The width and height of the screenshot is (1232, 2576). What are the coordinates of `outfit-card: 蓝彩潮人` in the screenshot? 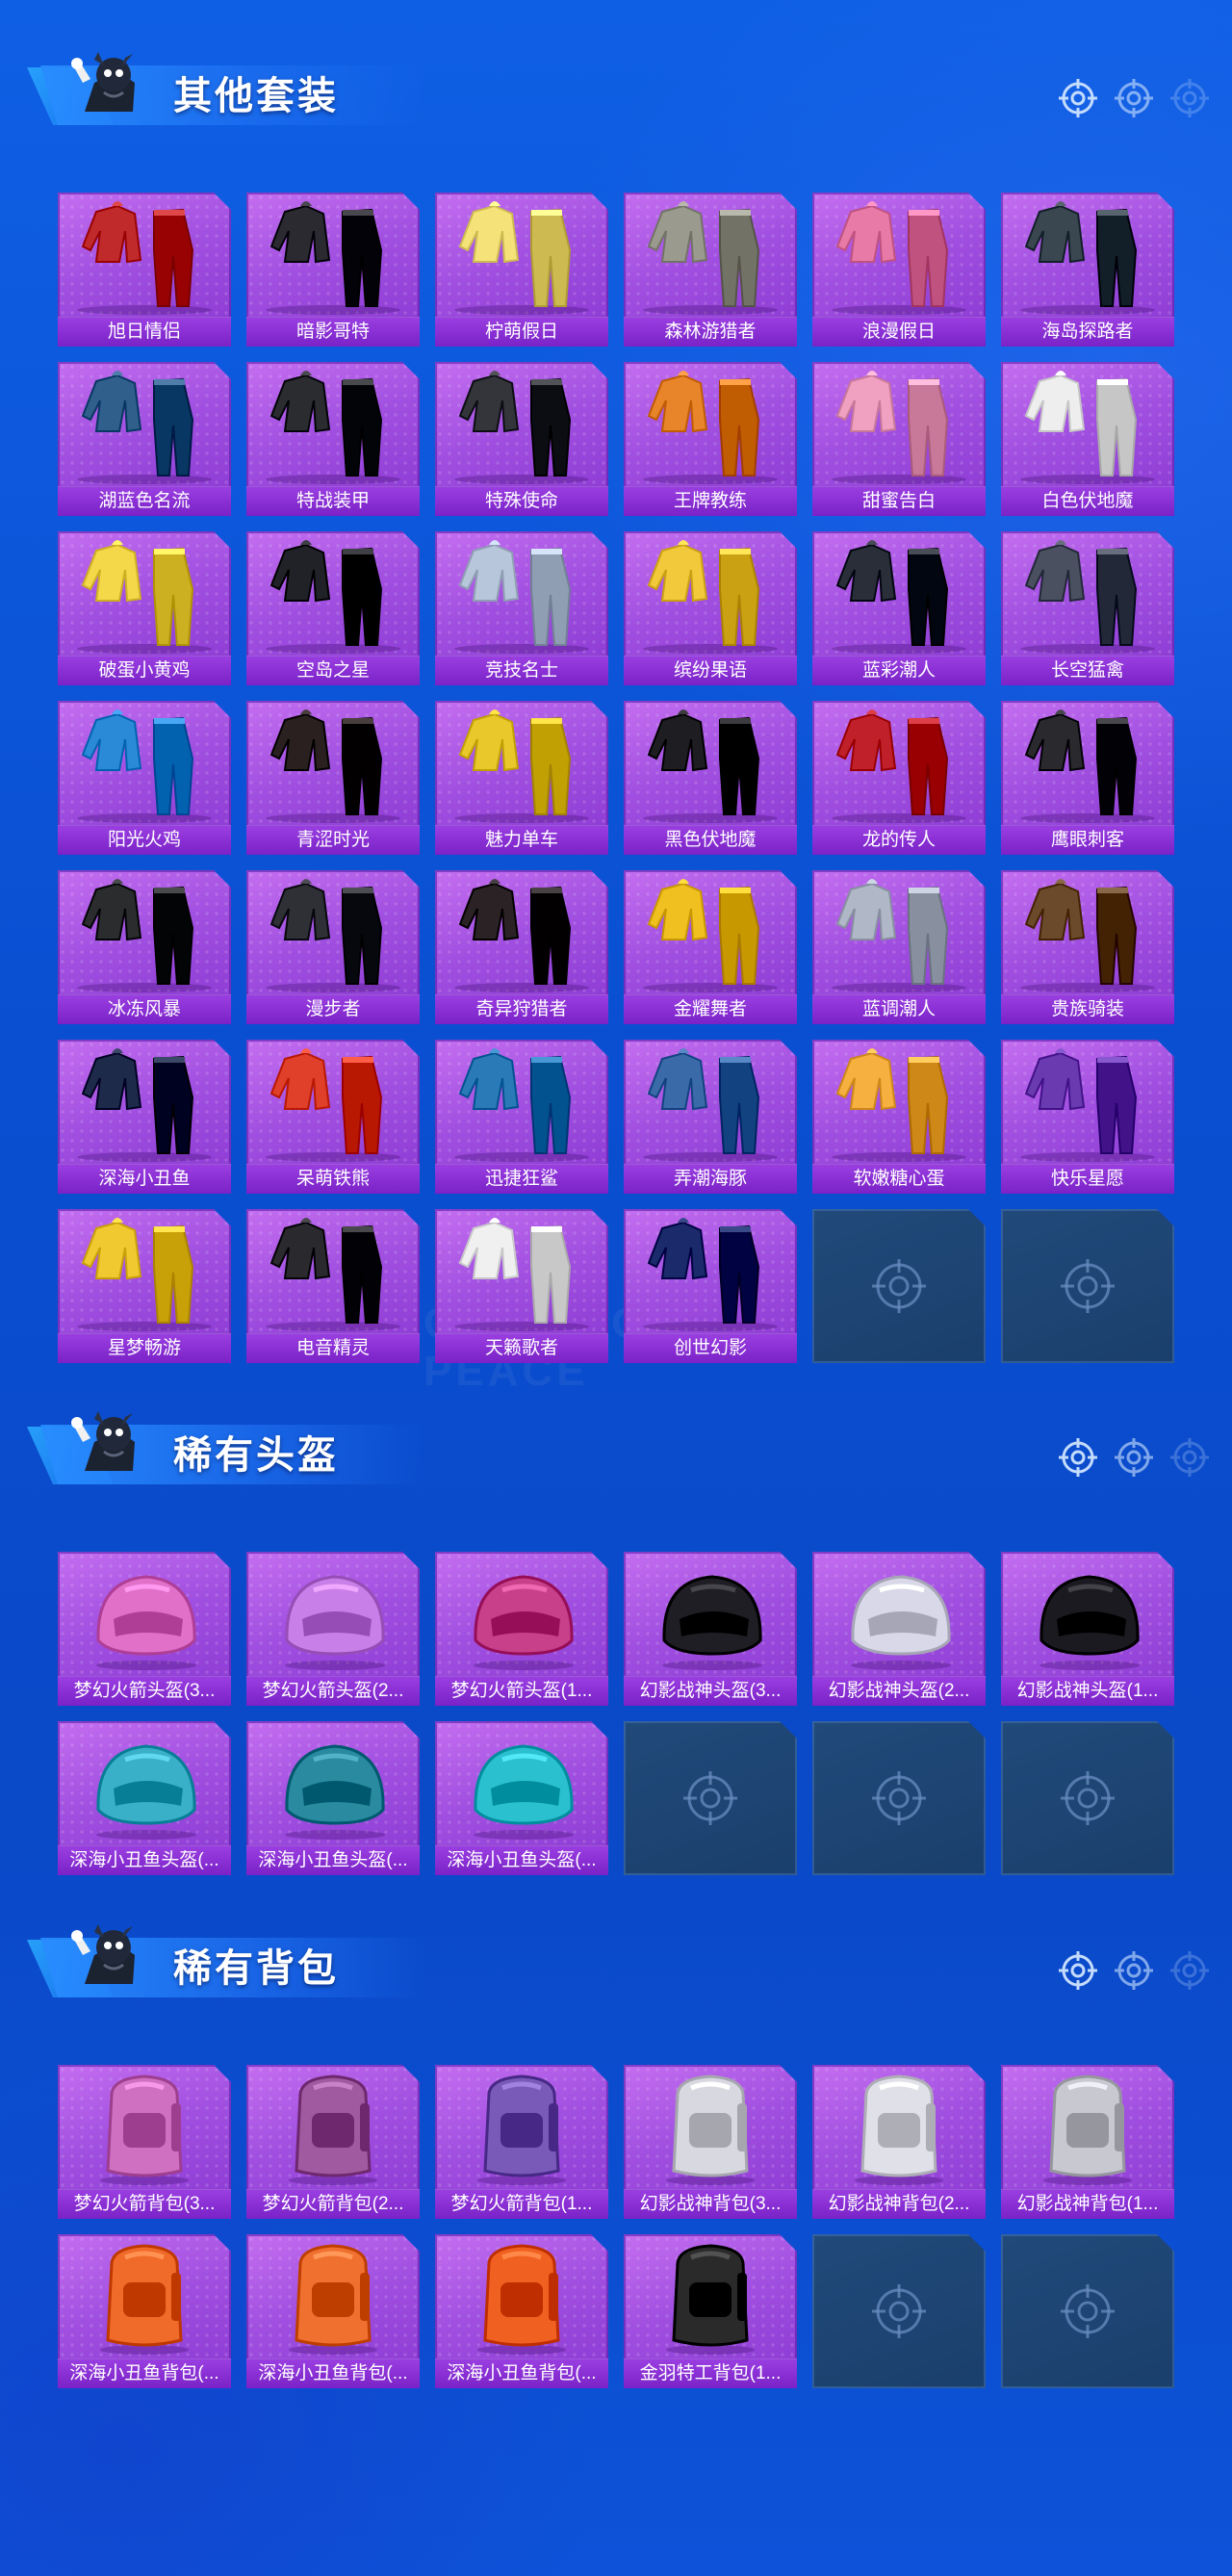 It's located at (899, 608).